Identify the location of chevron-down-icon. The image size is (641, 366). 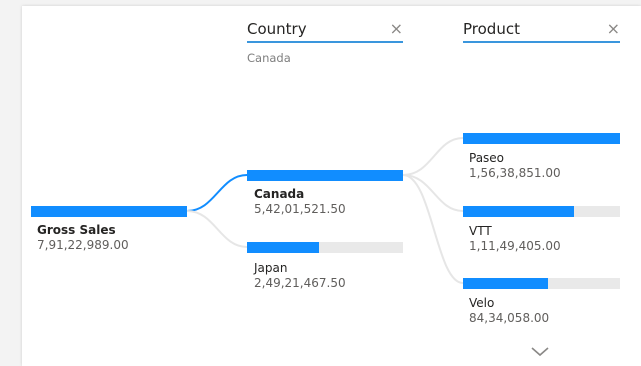
(540, 352).